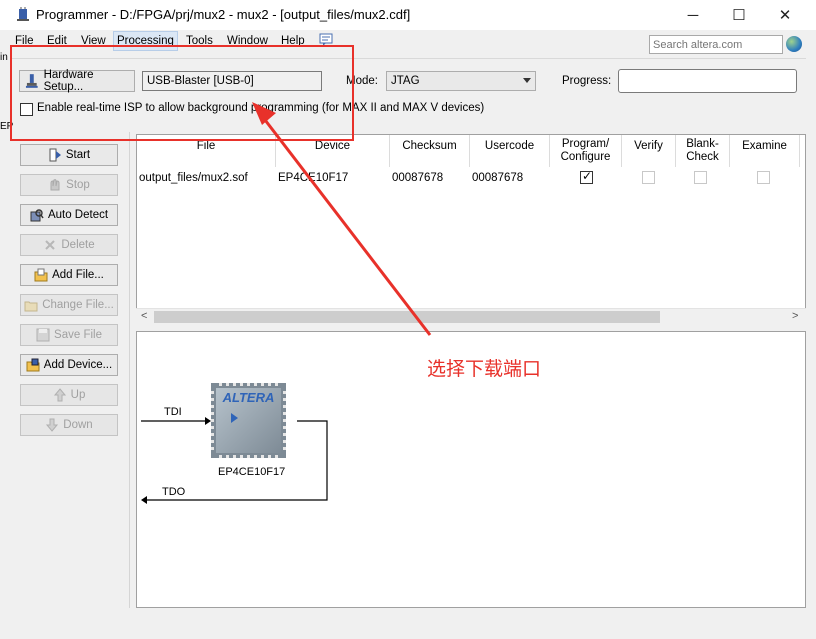 The height and width of the screenshot is (639, 816). I want to click on left-edge-fragment: EP, so click(7, 126).